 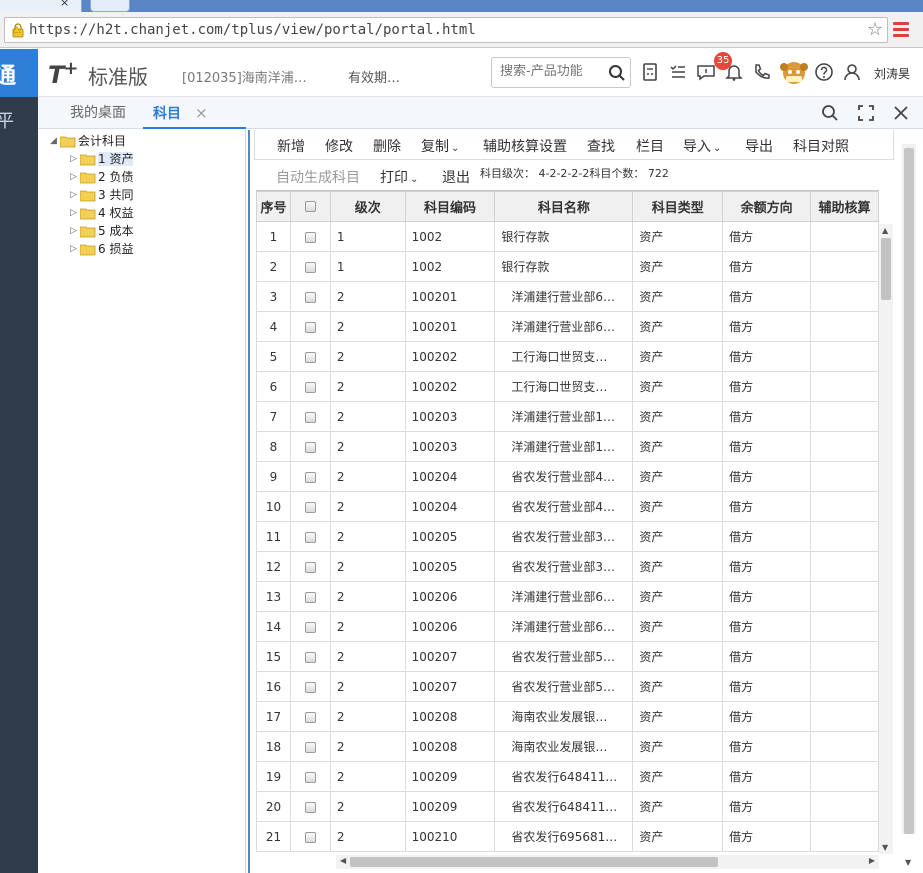 What do you see at coordinates (19, 73) in the screenshot?
I see `brand-strip: 通` at bounding box center [19, 73].